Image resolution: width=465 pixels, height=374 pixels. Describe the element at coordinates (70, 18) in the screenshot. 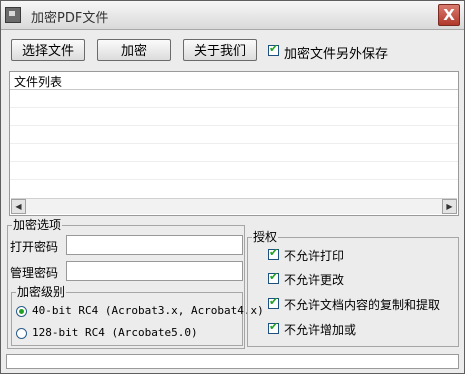

I see `window-title: 加密PDF文件` at that location.